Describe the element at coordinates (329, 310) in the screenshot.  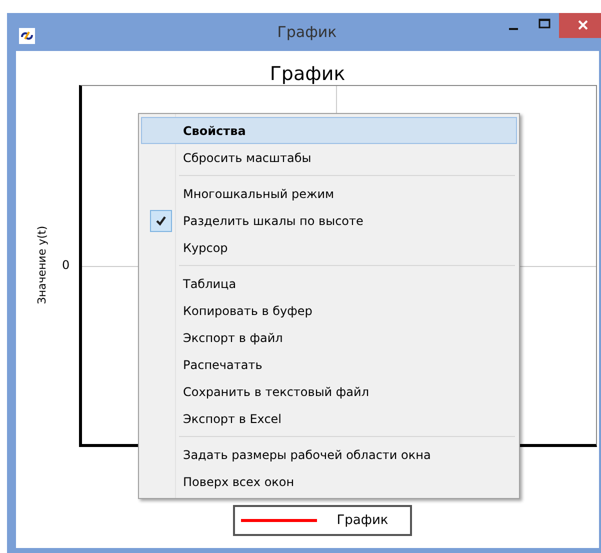
I see `menu-item: Копировать в буфер` at that location.